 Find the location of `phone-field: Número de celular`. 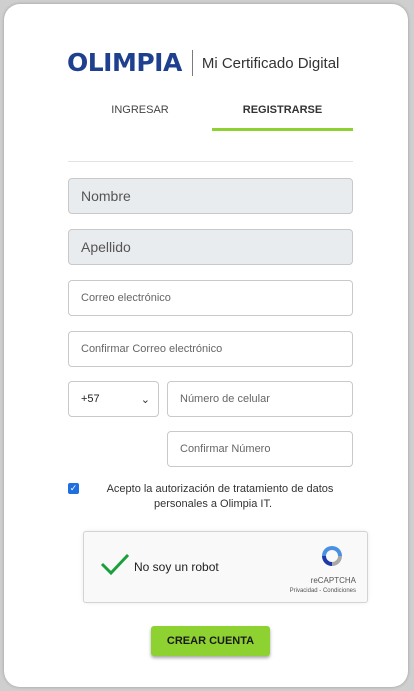

phone-field: Número de celular is located at coordinates (260, 399).